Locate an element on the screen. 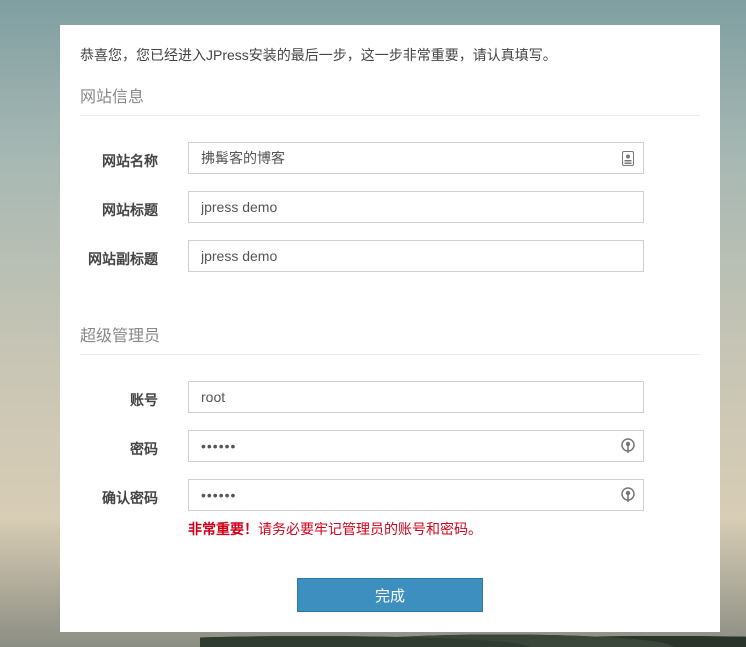  site-name-label: 网站名称 is located at coordinates (130, 162).